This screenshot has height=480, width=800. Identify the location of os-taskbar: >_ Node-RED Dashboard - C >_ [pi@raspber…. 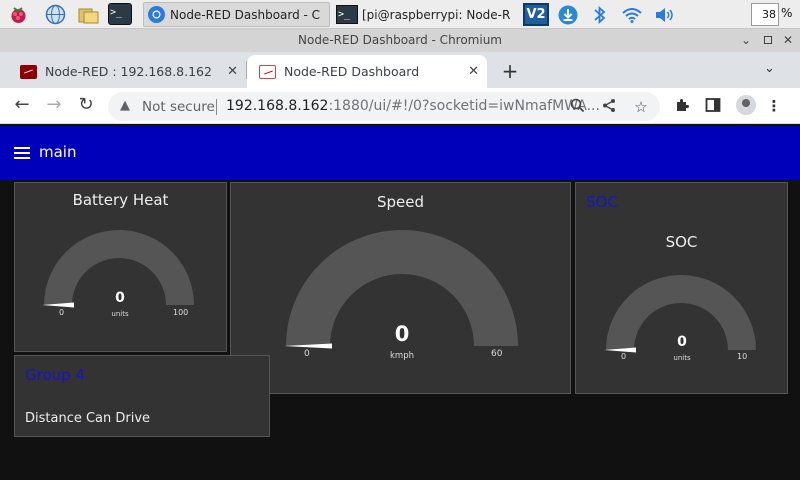
(400, 14).